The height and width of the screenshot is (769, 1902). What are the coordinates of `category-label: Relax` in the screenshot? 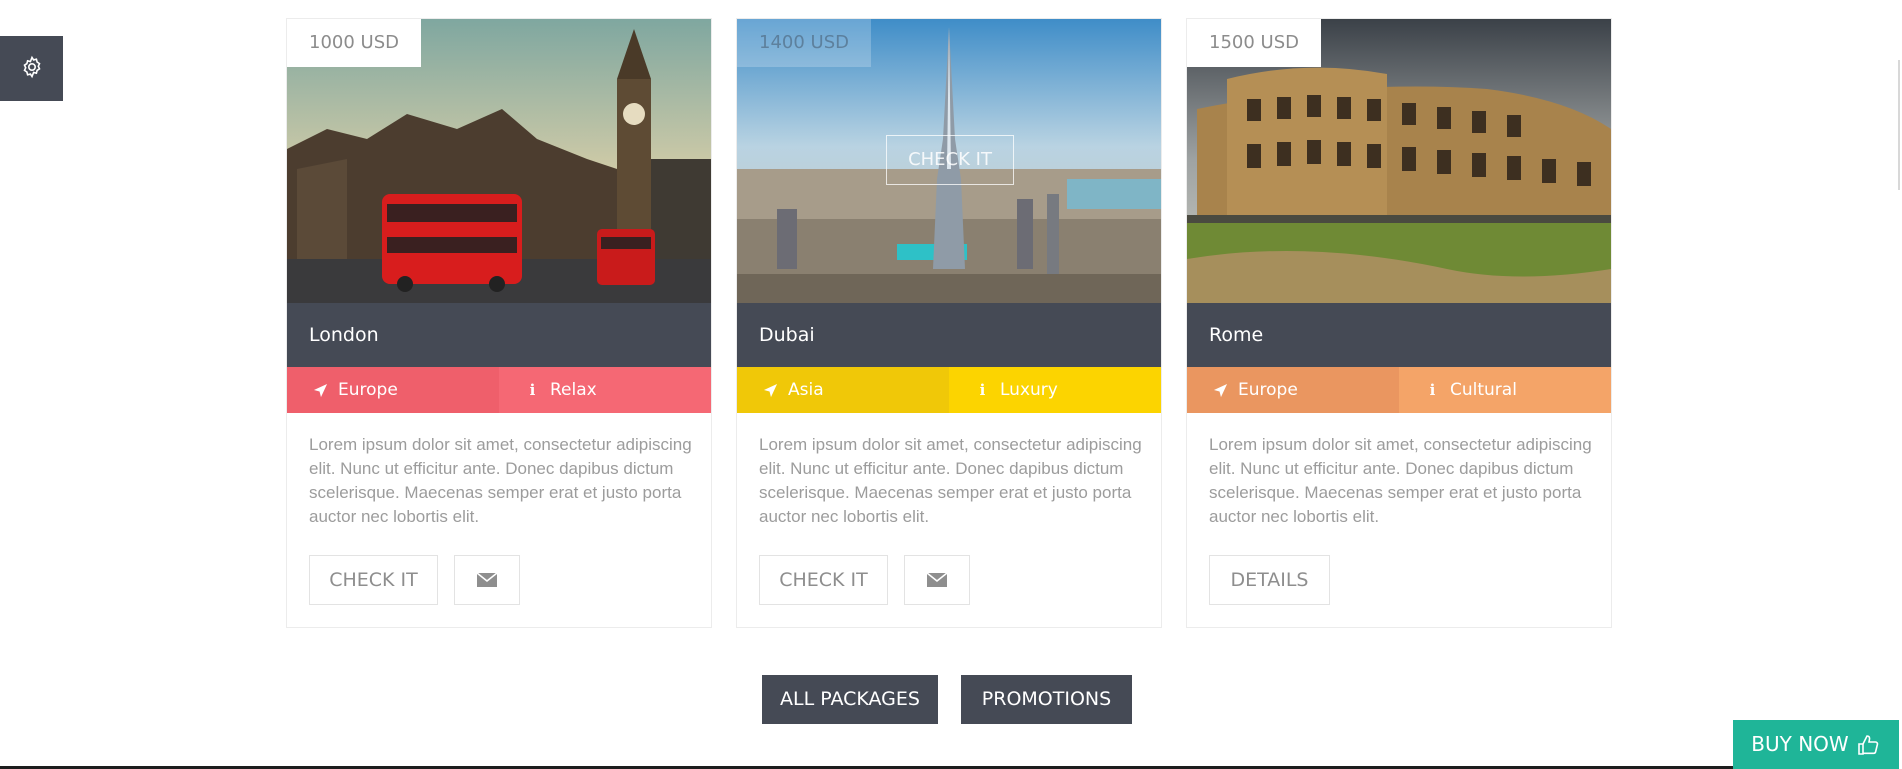 It's located at (573, 390).